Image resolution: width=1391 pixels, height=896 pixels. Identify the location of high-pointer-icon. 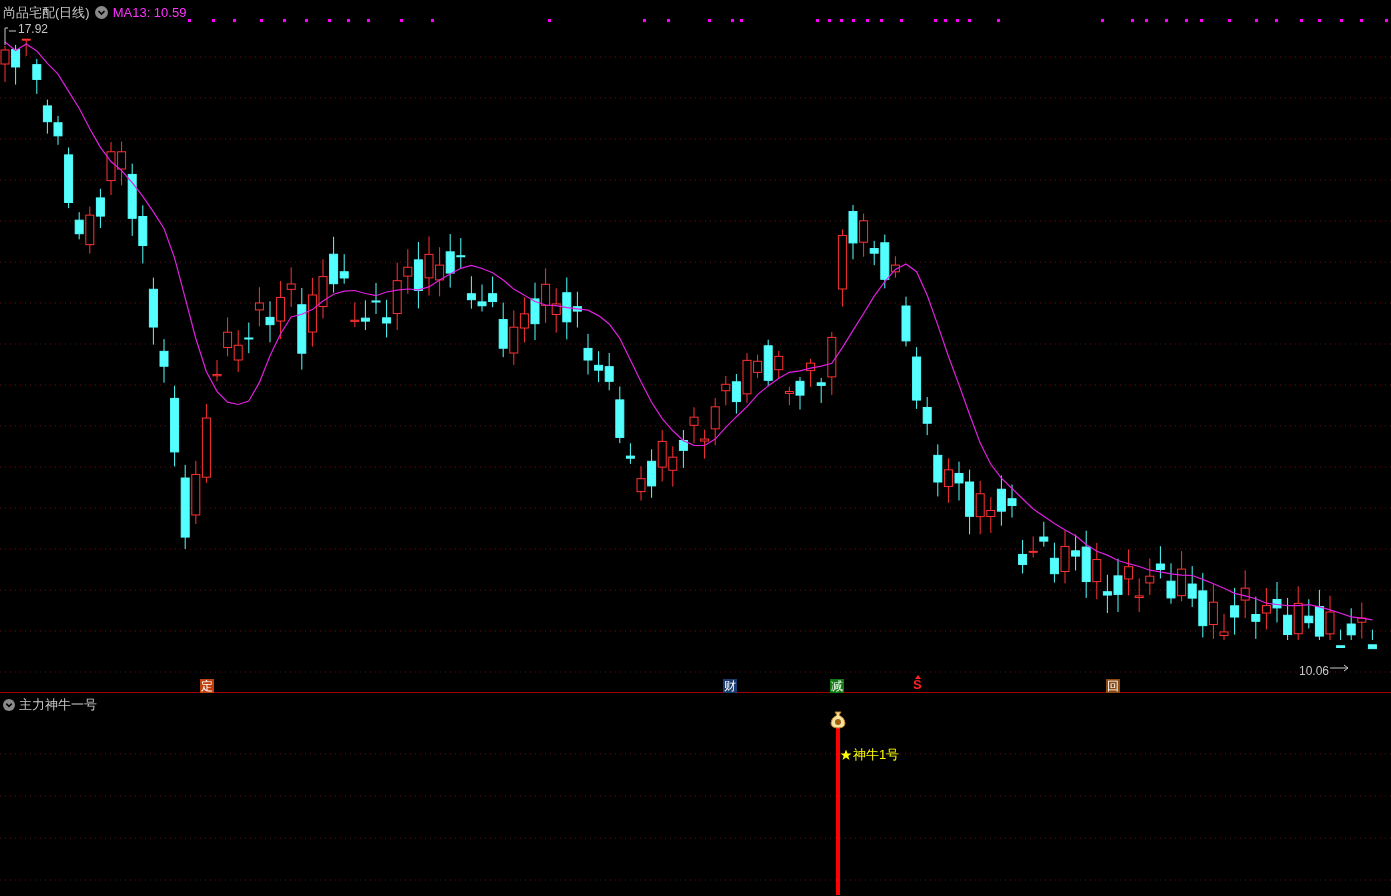
(10, 36).